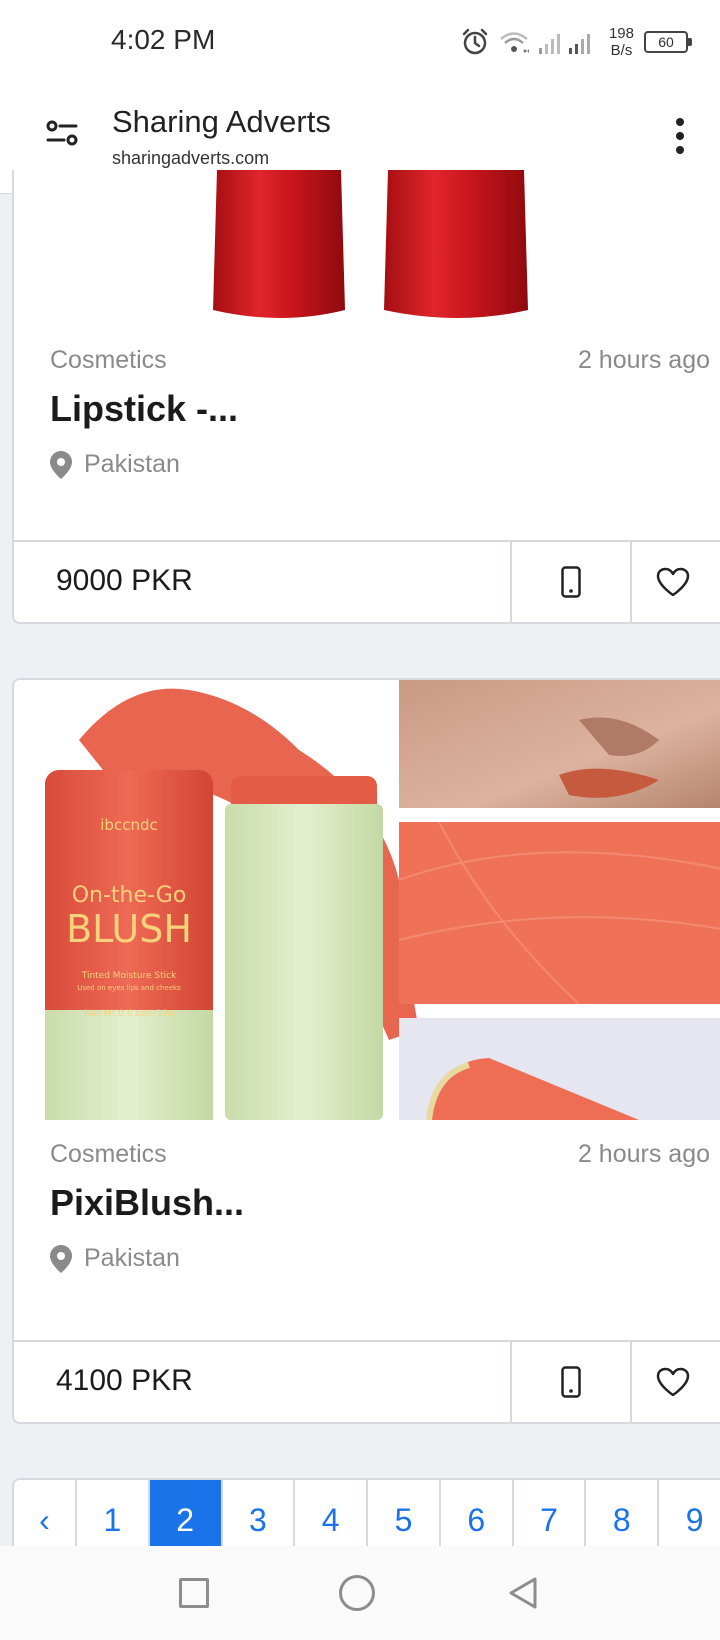 This screenshot has width=720, height=1640. Describe the element at coordinates (124, 580) in the screenshot. I see `listing-price: 9000 PKR` at that location.